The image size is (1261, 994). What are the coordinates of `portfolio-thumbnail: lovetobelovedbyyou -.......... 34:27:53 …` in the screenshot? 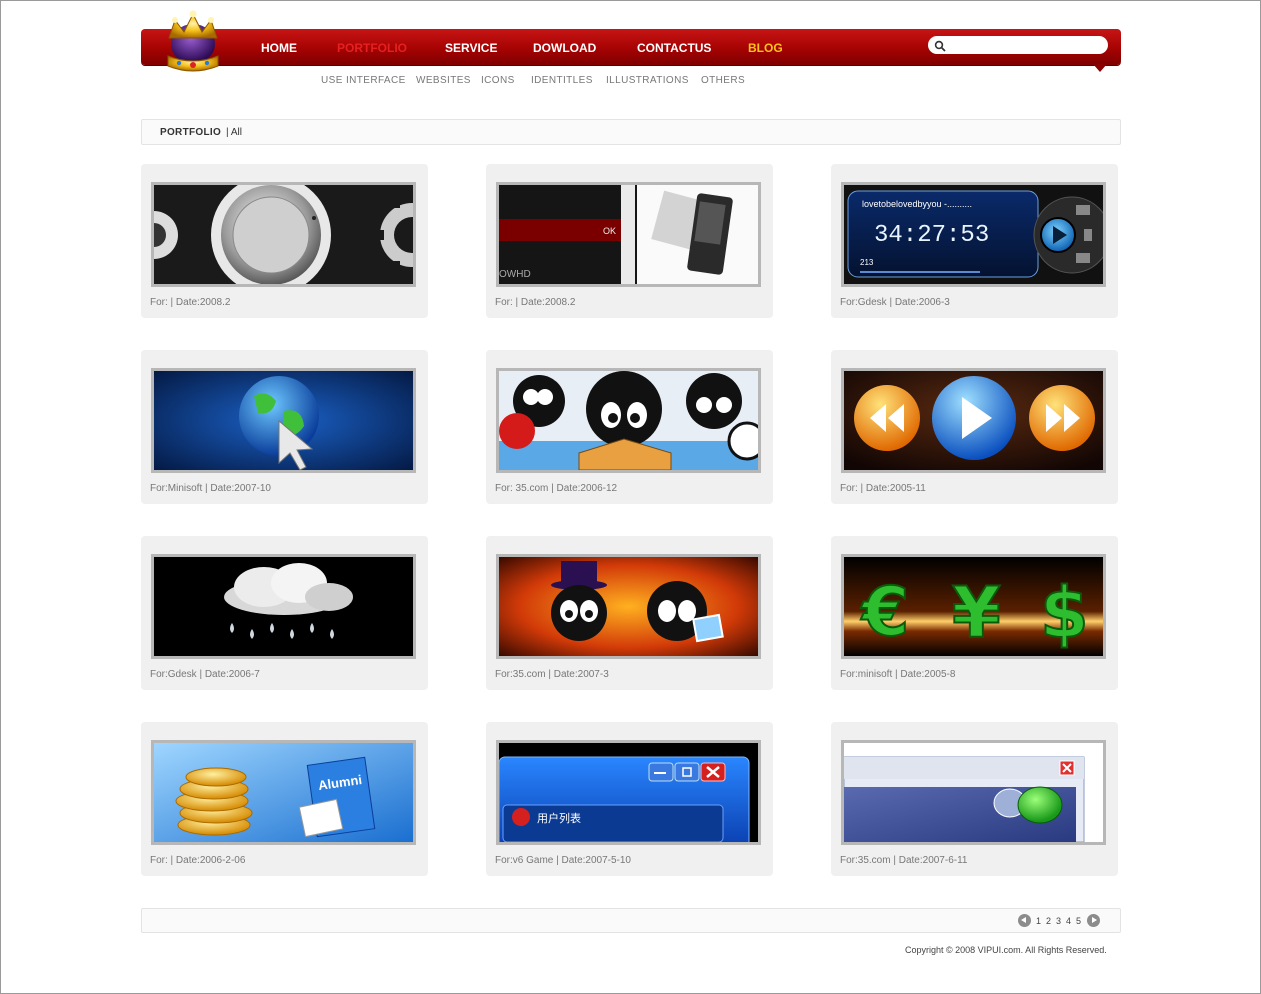 It's located at (973, 234).